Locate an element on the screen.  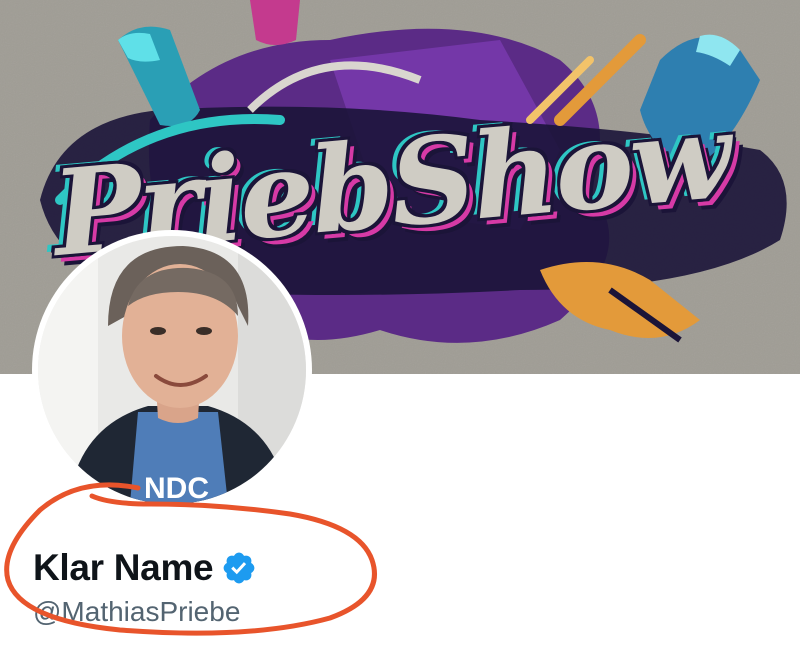
display-name: Klar Name is located at coordinates (123, 567).